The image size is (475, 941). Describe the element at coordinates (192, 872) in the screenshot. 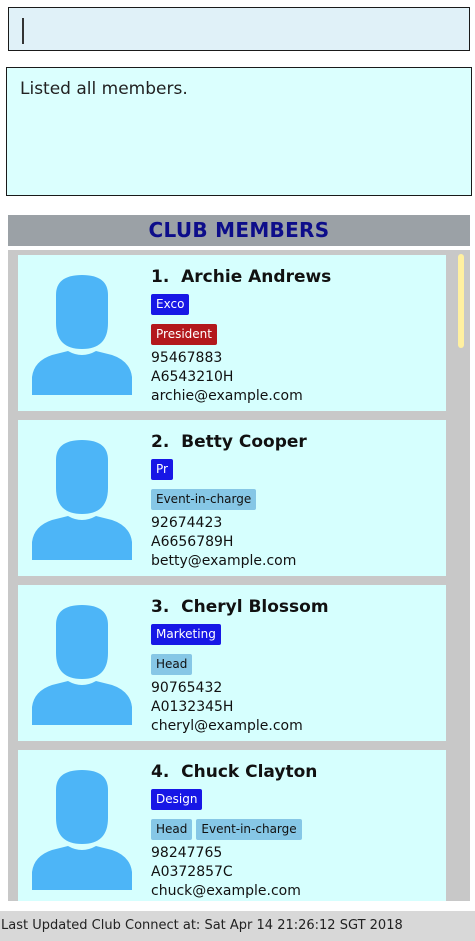

I see `member-id: A0372857C` at that location.